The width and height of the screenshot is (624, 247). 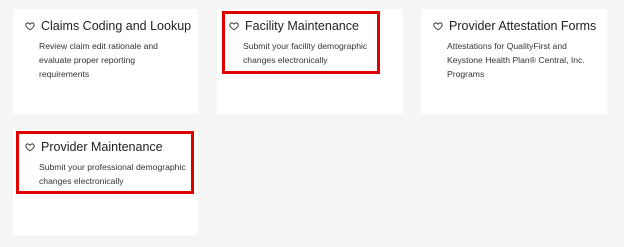 I want to click on card-description-line: Keystone Health Plan® Central, Inc., so click(x=516, y=60).